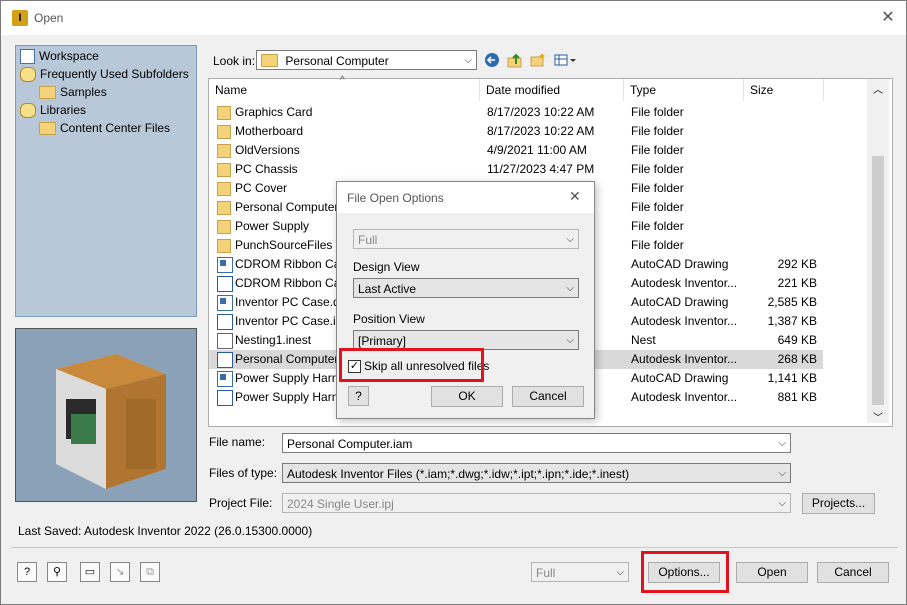  What do you see at coordinates (792, 302) in the screenshot?
I see `file-size: 2,585 KB` at bounding box center [792, 302].